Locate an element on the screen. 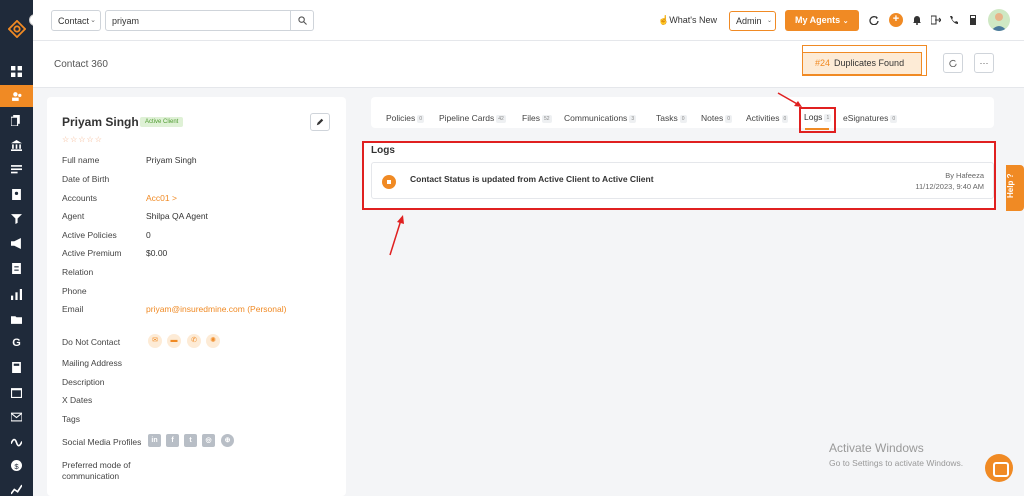  avatar is located at coordinates (999, 20).